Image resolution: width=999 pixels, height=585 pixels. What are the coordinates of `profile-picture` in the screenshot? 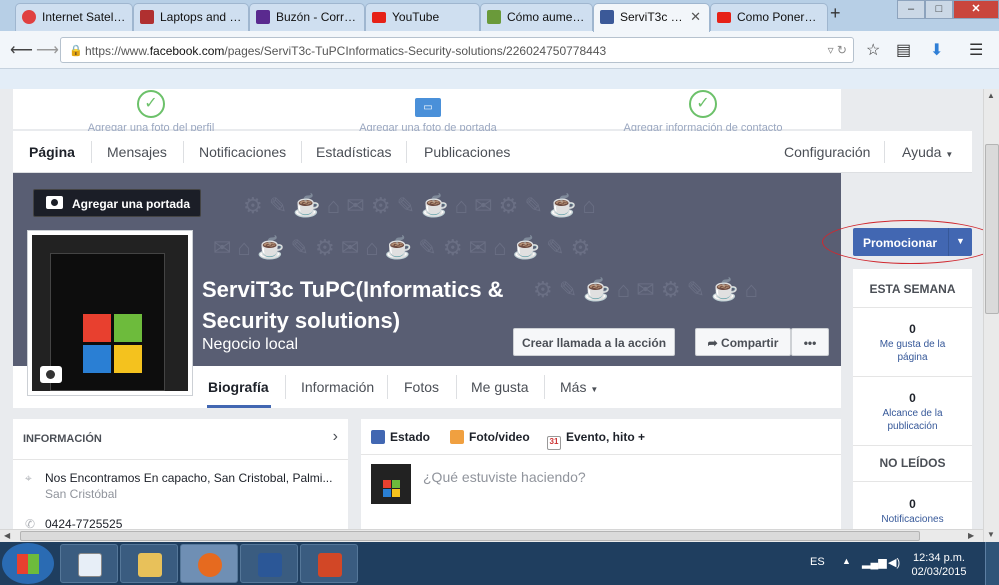 It's located at (110, 313).